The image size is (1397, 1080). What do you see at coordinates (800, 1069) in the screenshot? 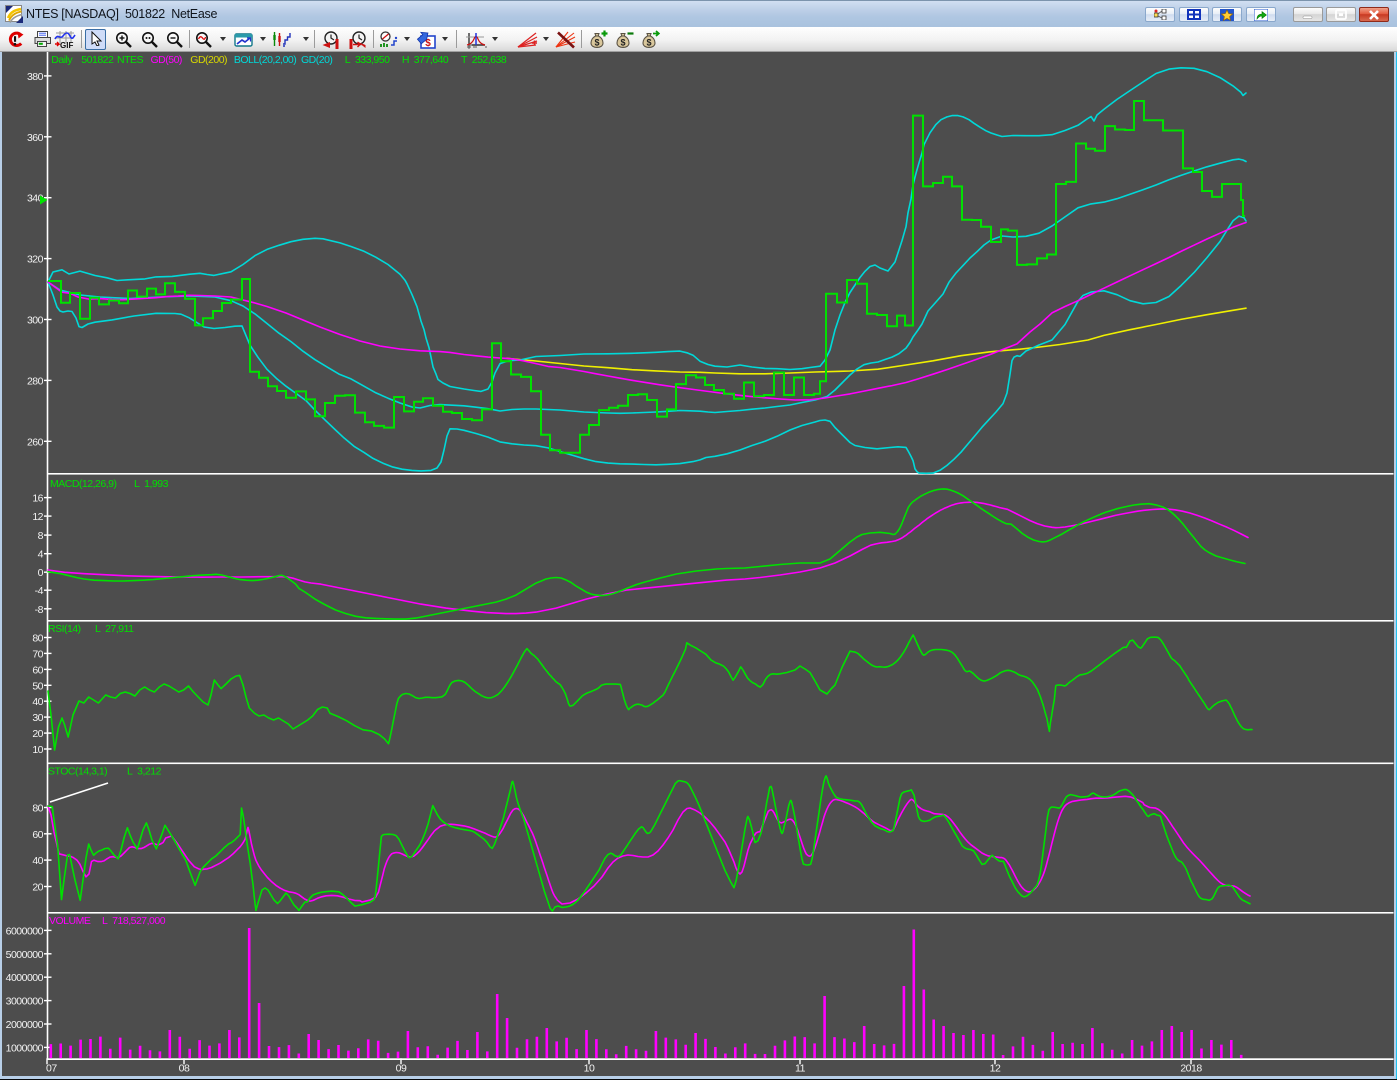
I see `svg-text: 11` at bounding box center [800, 1069].